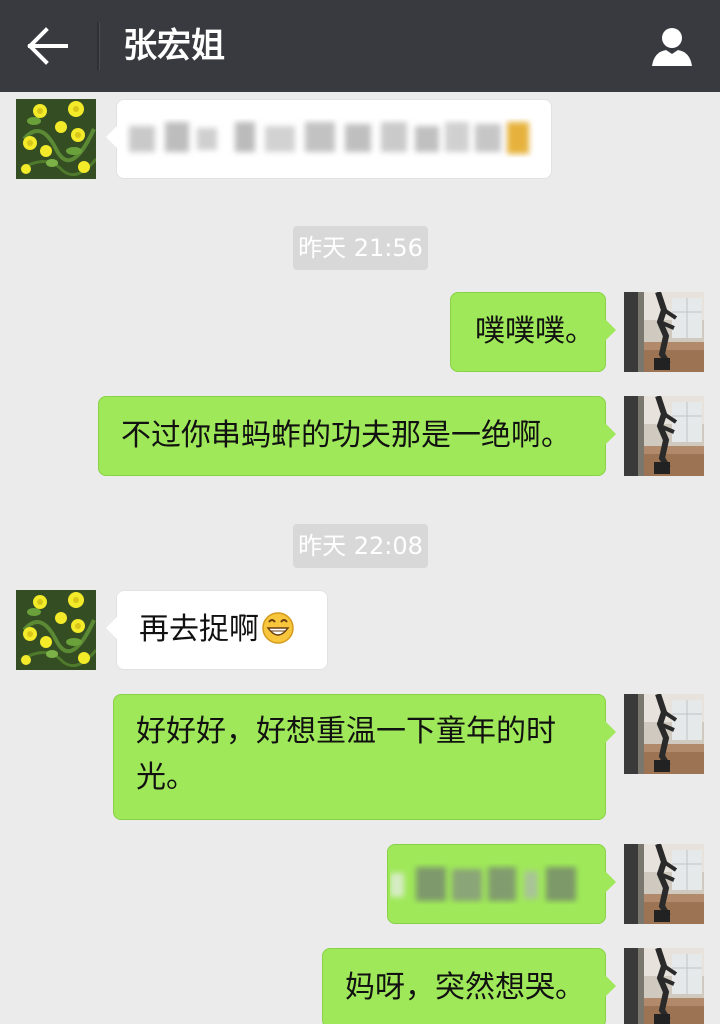 The width and height of the screenshot is (720, 1024). Describe the element at coordinates (357, 436) in the screenshot. I see `sent-message: 不过你串蚂蚱的功夫那是一绝啊。` at that location.